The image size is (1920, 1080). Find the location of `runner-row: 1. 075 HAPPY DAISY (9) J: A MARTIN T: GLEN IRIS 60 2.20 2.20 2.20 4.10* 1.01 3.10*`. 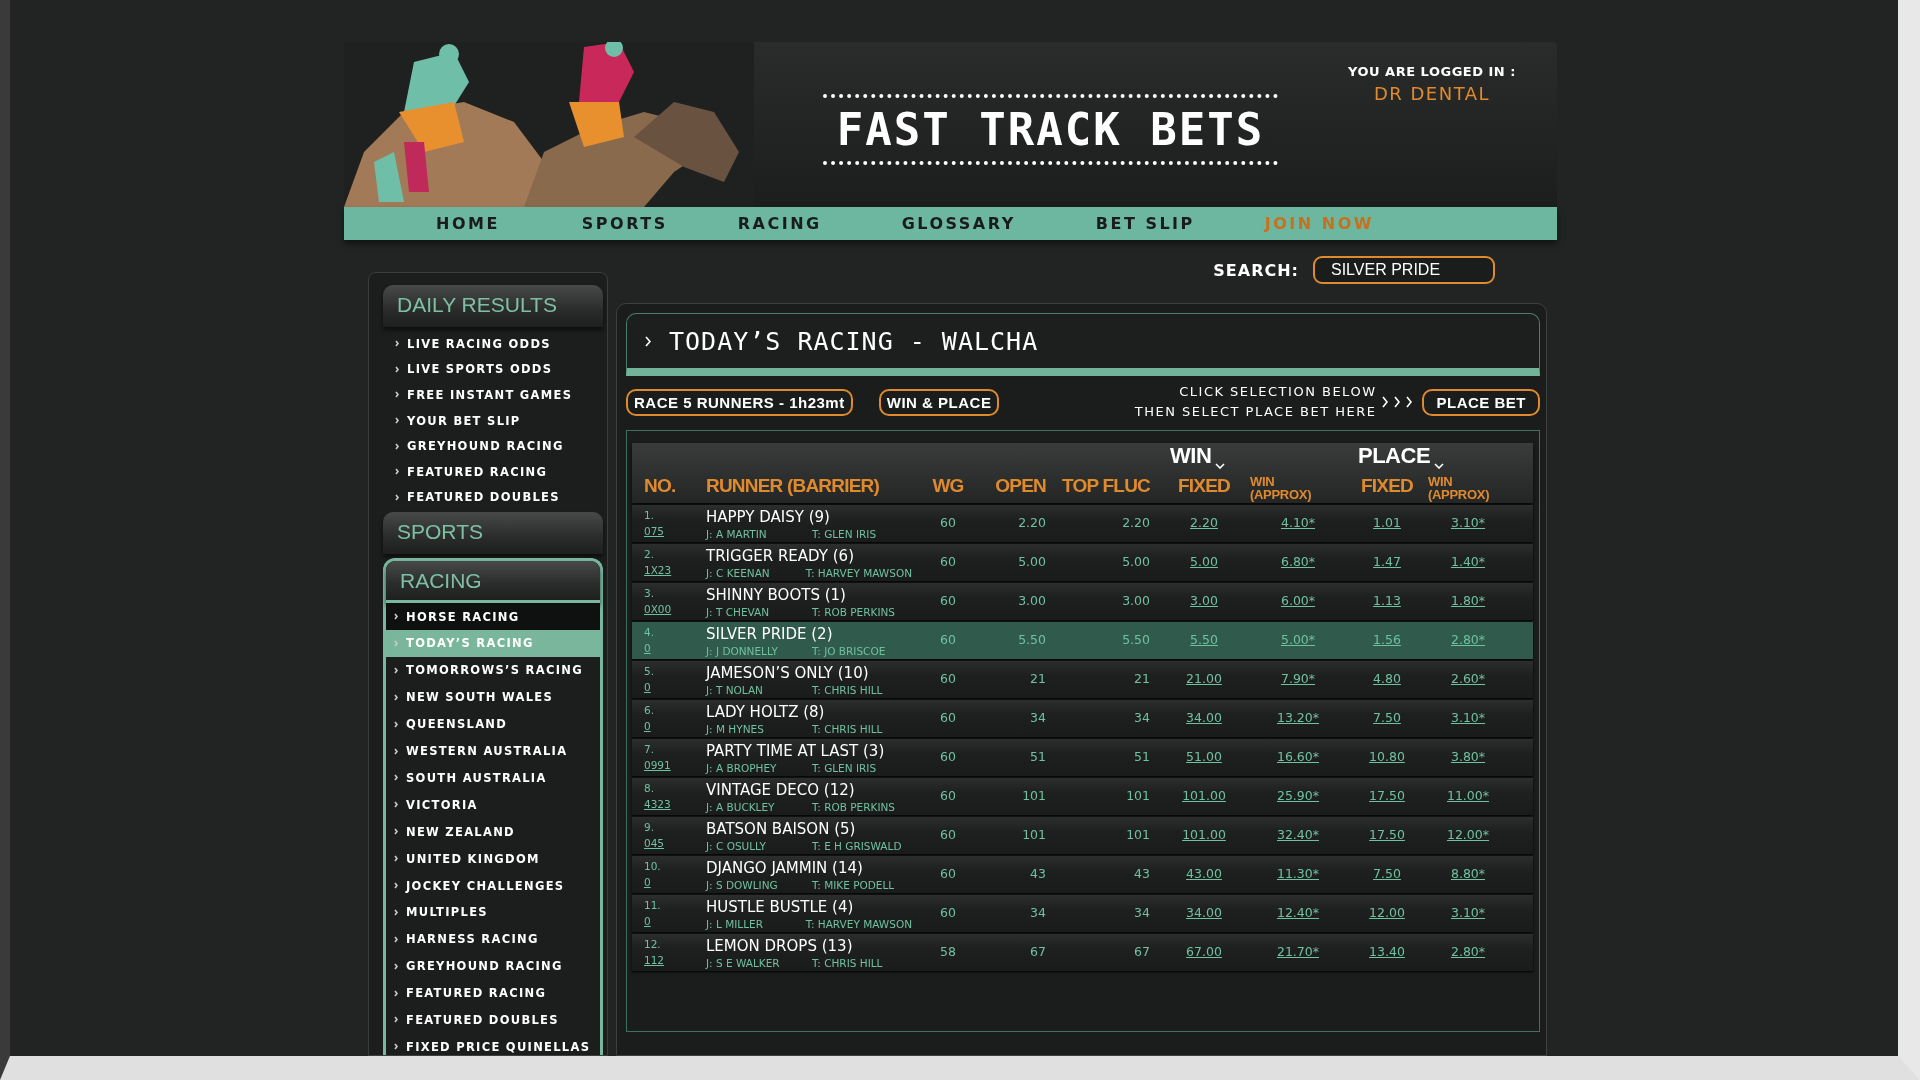

runner-row: 1. 075 HAPPY DAISY (9) J: A MARTIN T: GLEN IRIS 60 2.20 2.20 2.20 4.10* 1.01 3.10* is located at coordinates (1082, 523).